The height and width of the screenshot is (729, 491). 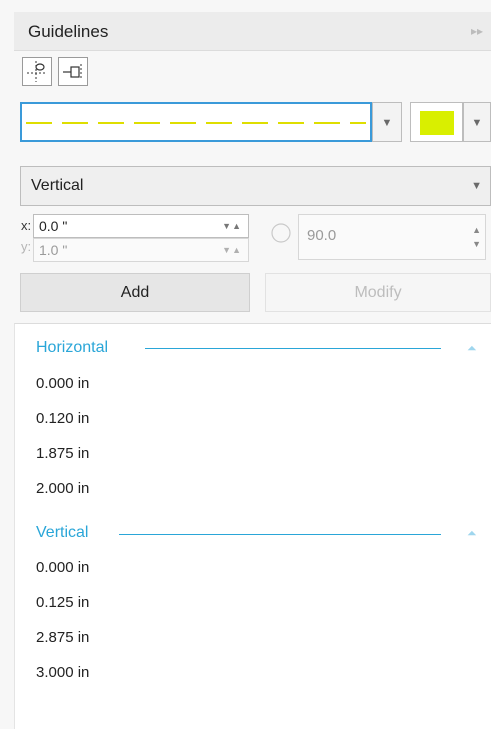 What do you see at coordinates (141, 250) in the screenshot?
I see `y-coordinate-field: 1.0 " ▼▲` at bounding box center [141, 250].